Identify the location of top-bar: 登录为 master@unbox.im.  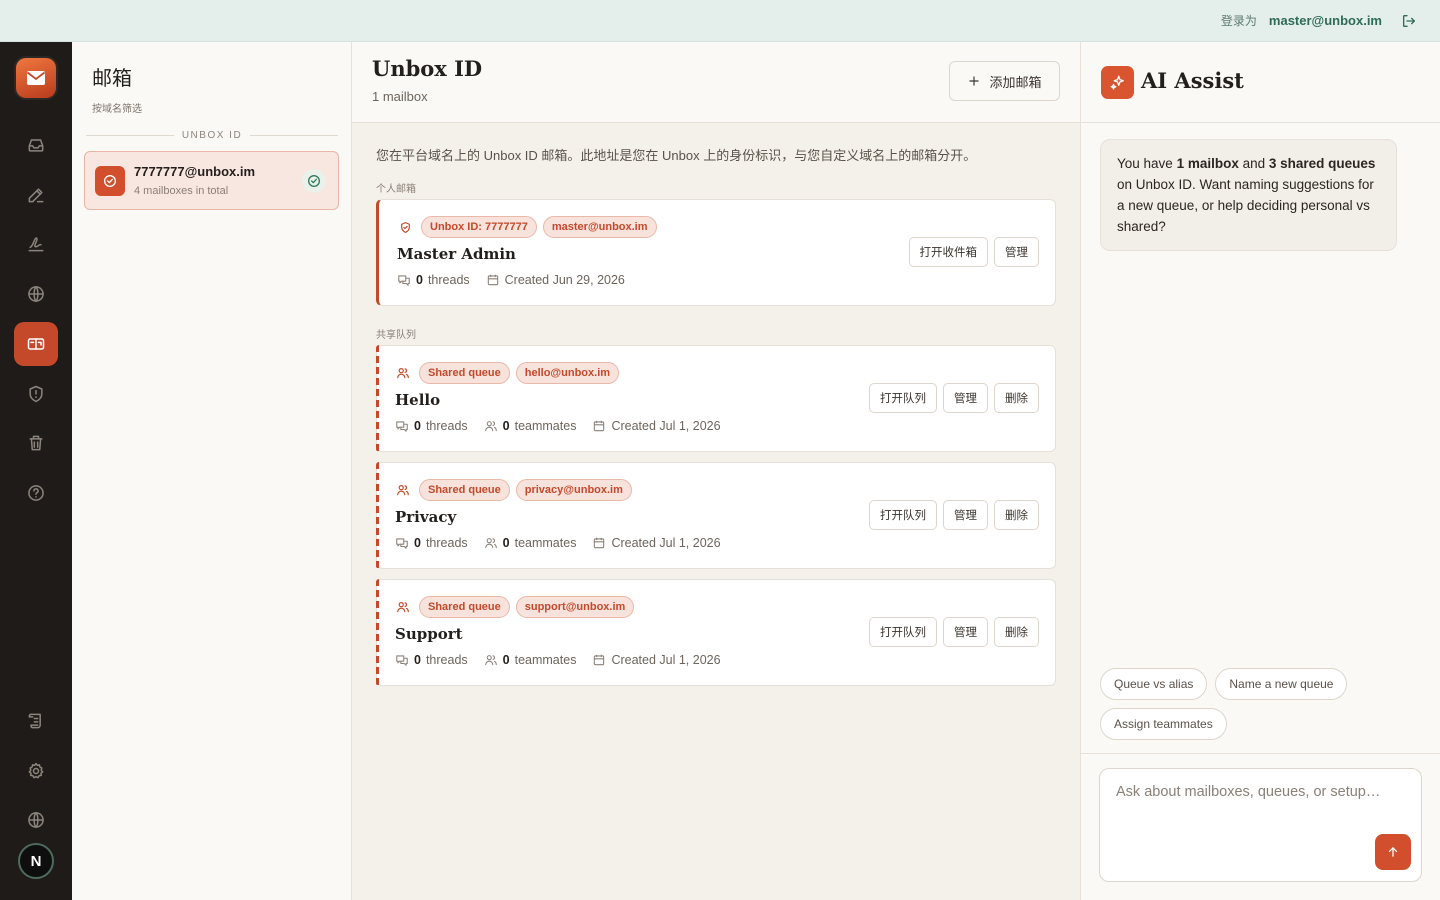
(720, 21).